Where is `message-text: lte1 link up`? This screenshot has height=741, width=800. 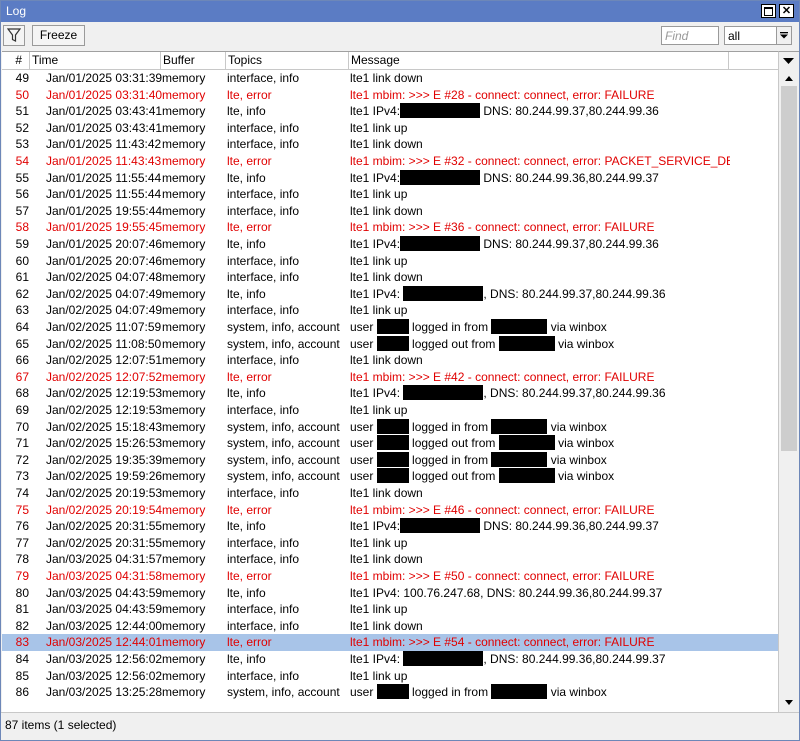
message-text: lte1 link up is located at coordinates (379, 260).